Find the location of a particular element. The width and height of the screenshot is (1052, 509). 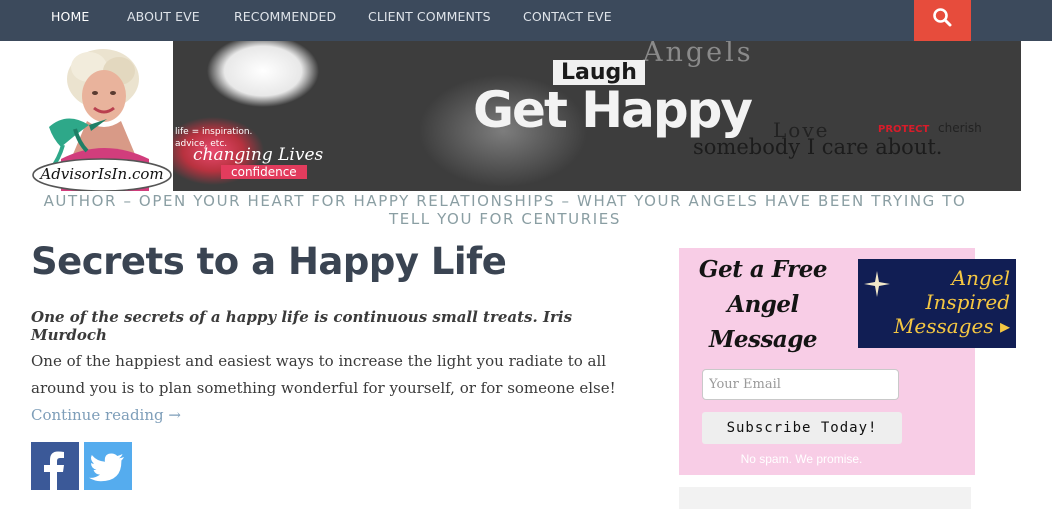

angel-line3: Messages ▸ is located at coordinates (951, 326).